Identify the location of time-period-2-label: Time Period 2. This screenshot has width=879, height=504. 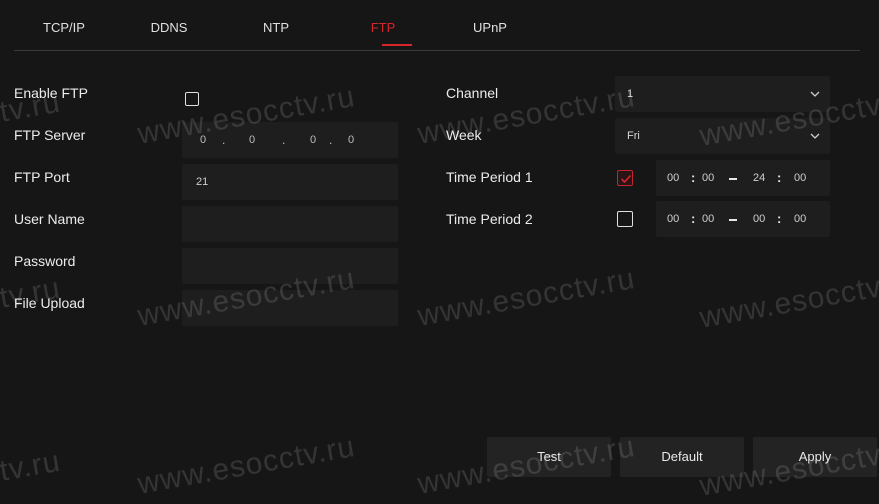
(489, 219).